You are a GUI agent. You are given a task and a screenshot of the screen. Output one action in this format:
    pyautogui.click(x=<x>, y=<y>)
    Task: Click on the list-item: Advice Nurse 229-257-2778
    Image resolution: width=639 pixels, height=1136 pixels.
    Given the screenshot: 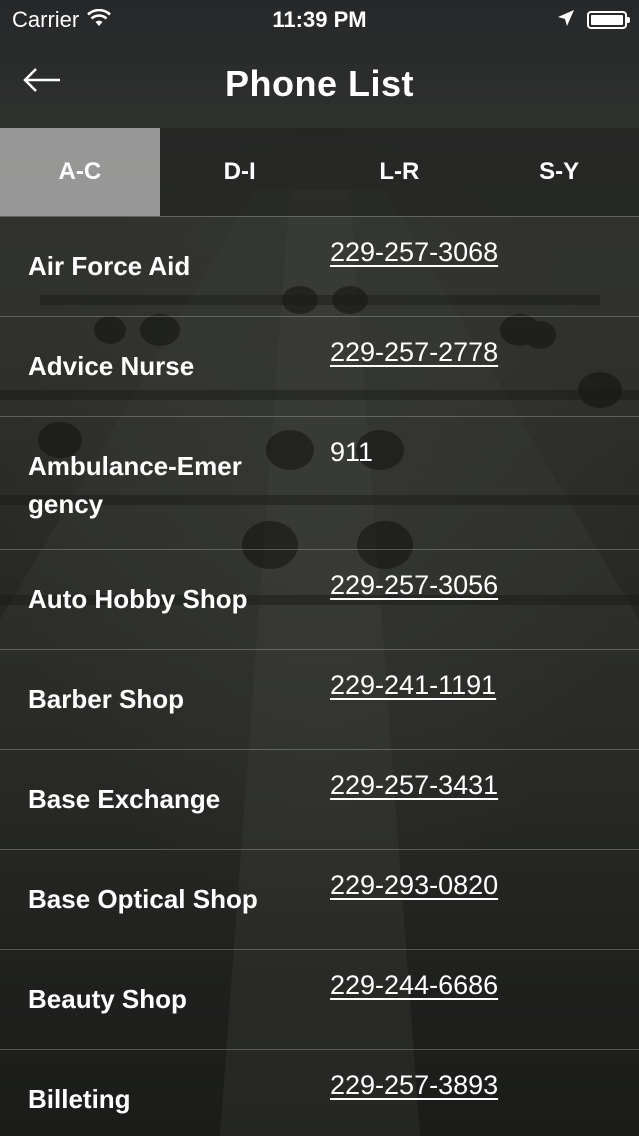 What is the action you would take?
    pyautogui.click(x=319, y=366)
    